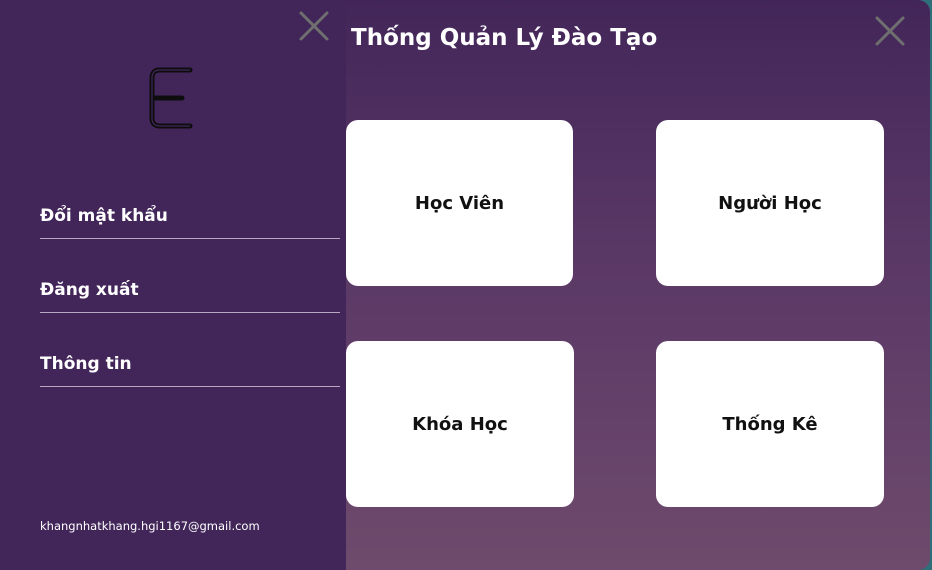  What do you see at coordinates (104, 215) in the screenshot?
I see `menu-item-label: Đổi mật khẩu` at bounding box center [104, 215].